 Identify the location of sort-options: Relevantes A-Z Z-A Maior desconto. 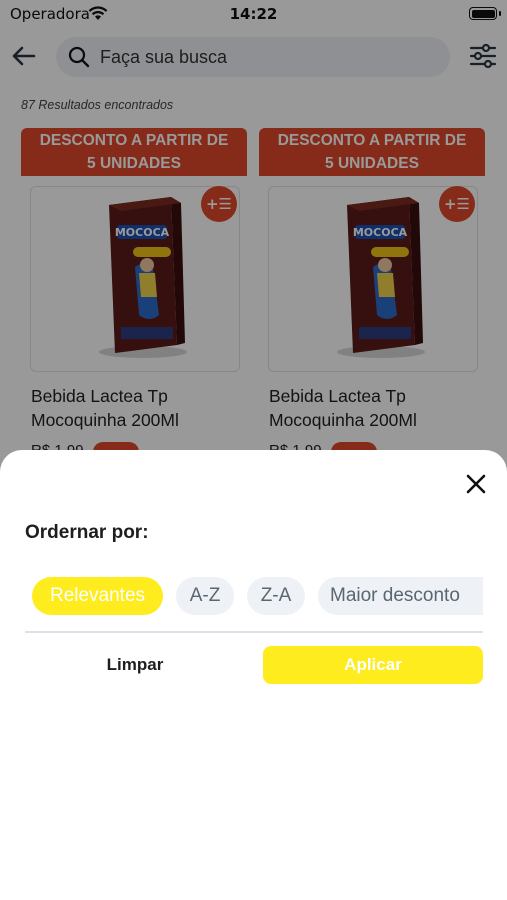
(254, 593).